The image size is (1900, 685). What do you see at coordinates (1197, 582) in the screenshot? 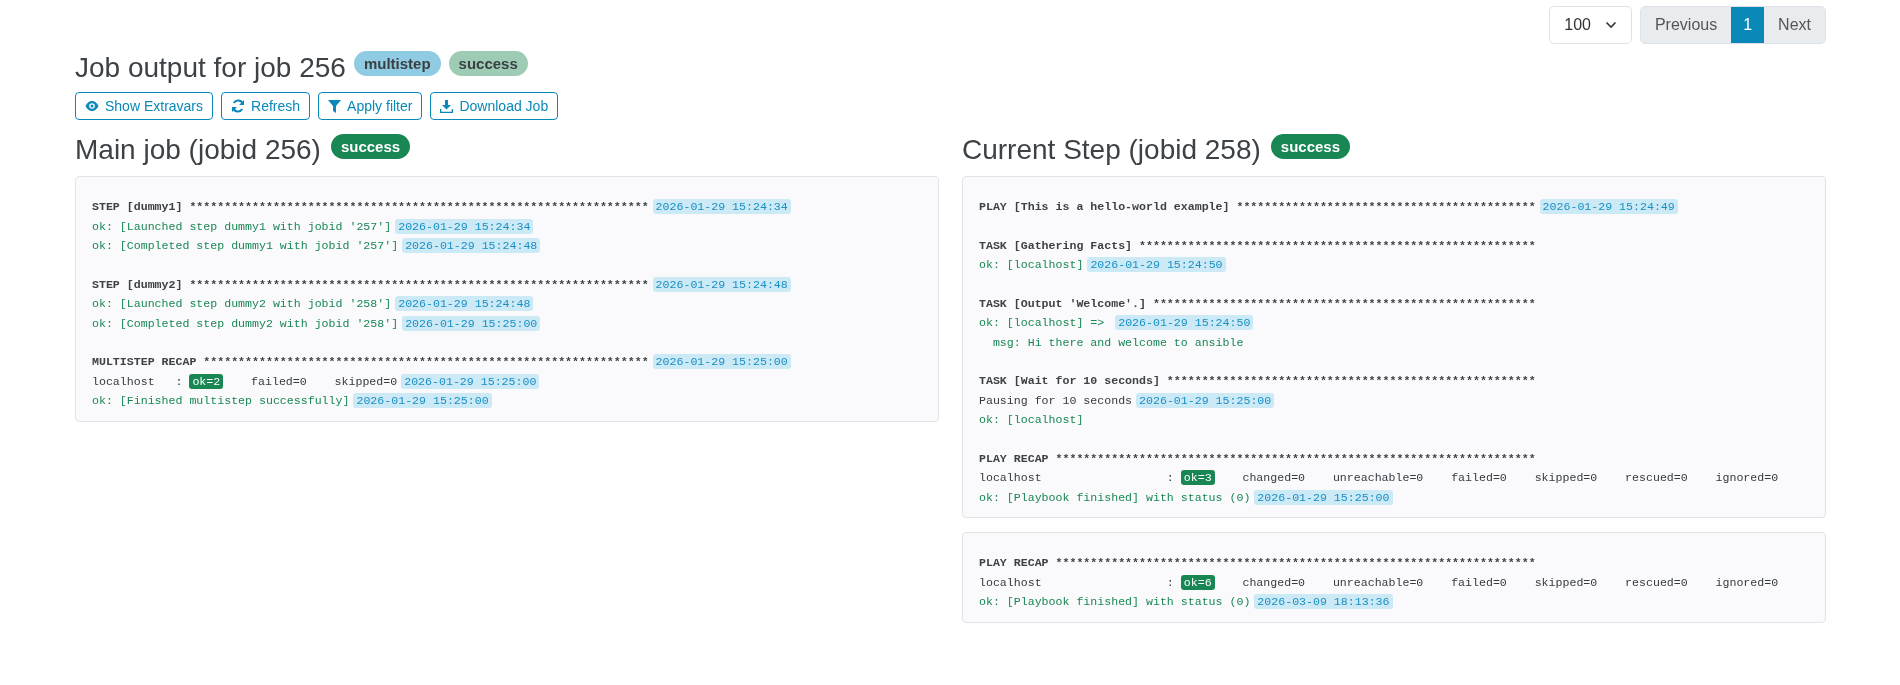
I see `ok-count-chip: ok=6` at bounding box center [1197, 582].